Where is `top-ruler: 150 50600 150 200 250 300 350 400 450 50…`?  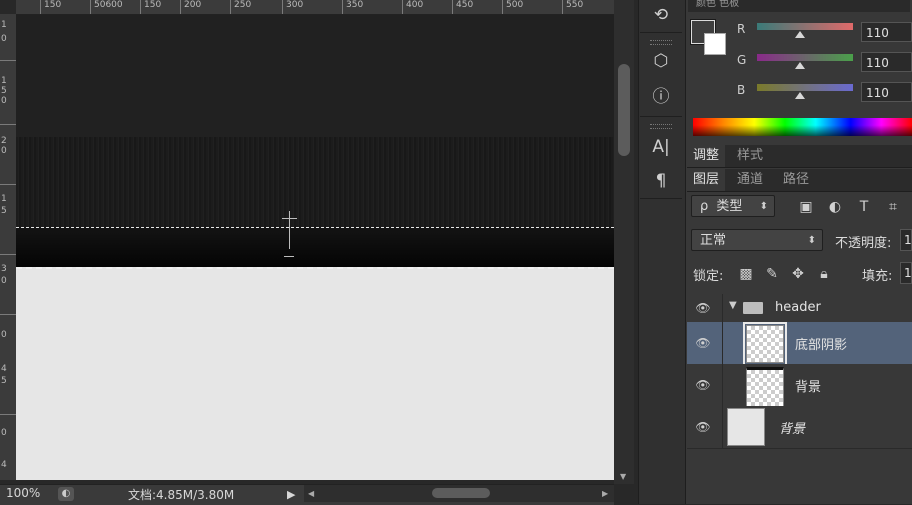
top-ruler: 150 50600 150 200 250 300 350 400 450 50… is located at coordinates (317, 7).